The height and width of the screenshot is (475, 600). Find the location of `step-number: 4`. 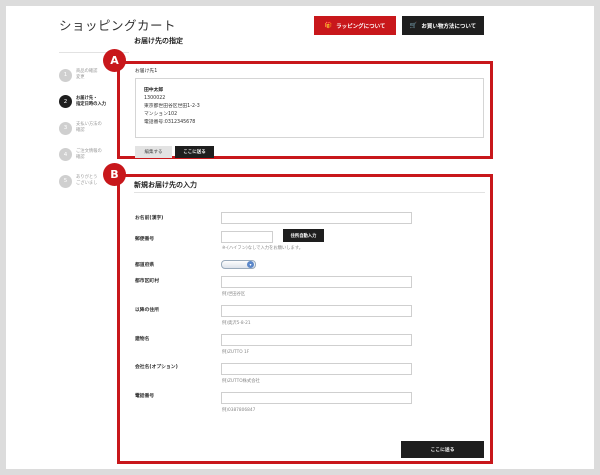

step-number: 4 is located at coordinates (65, 155).